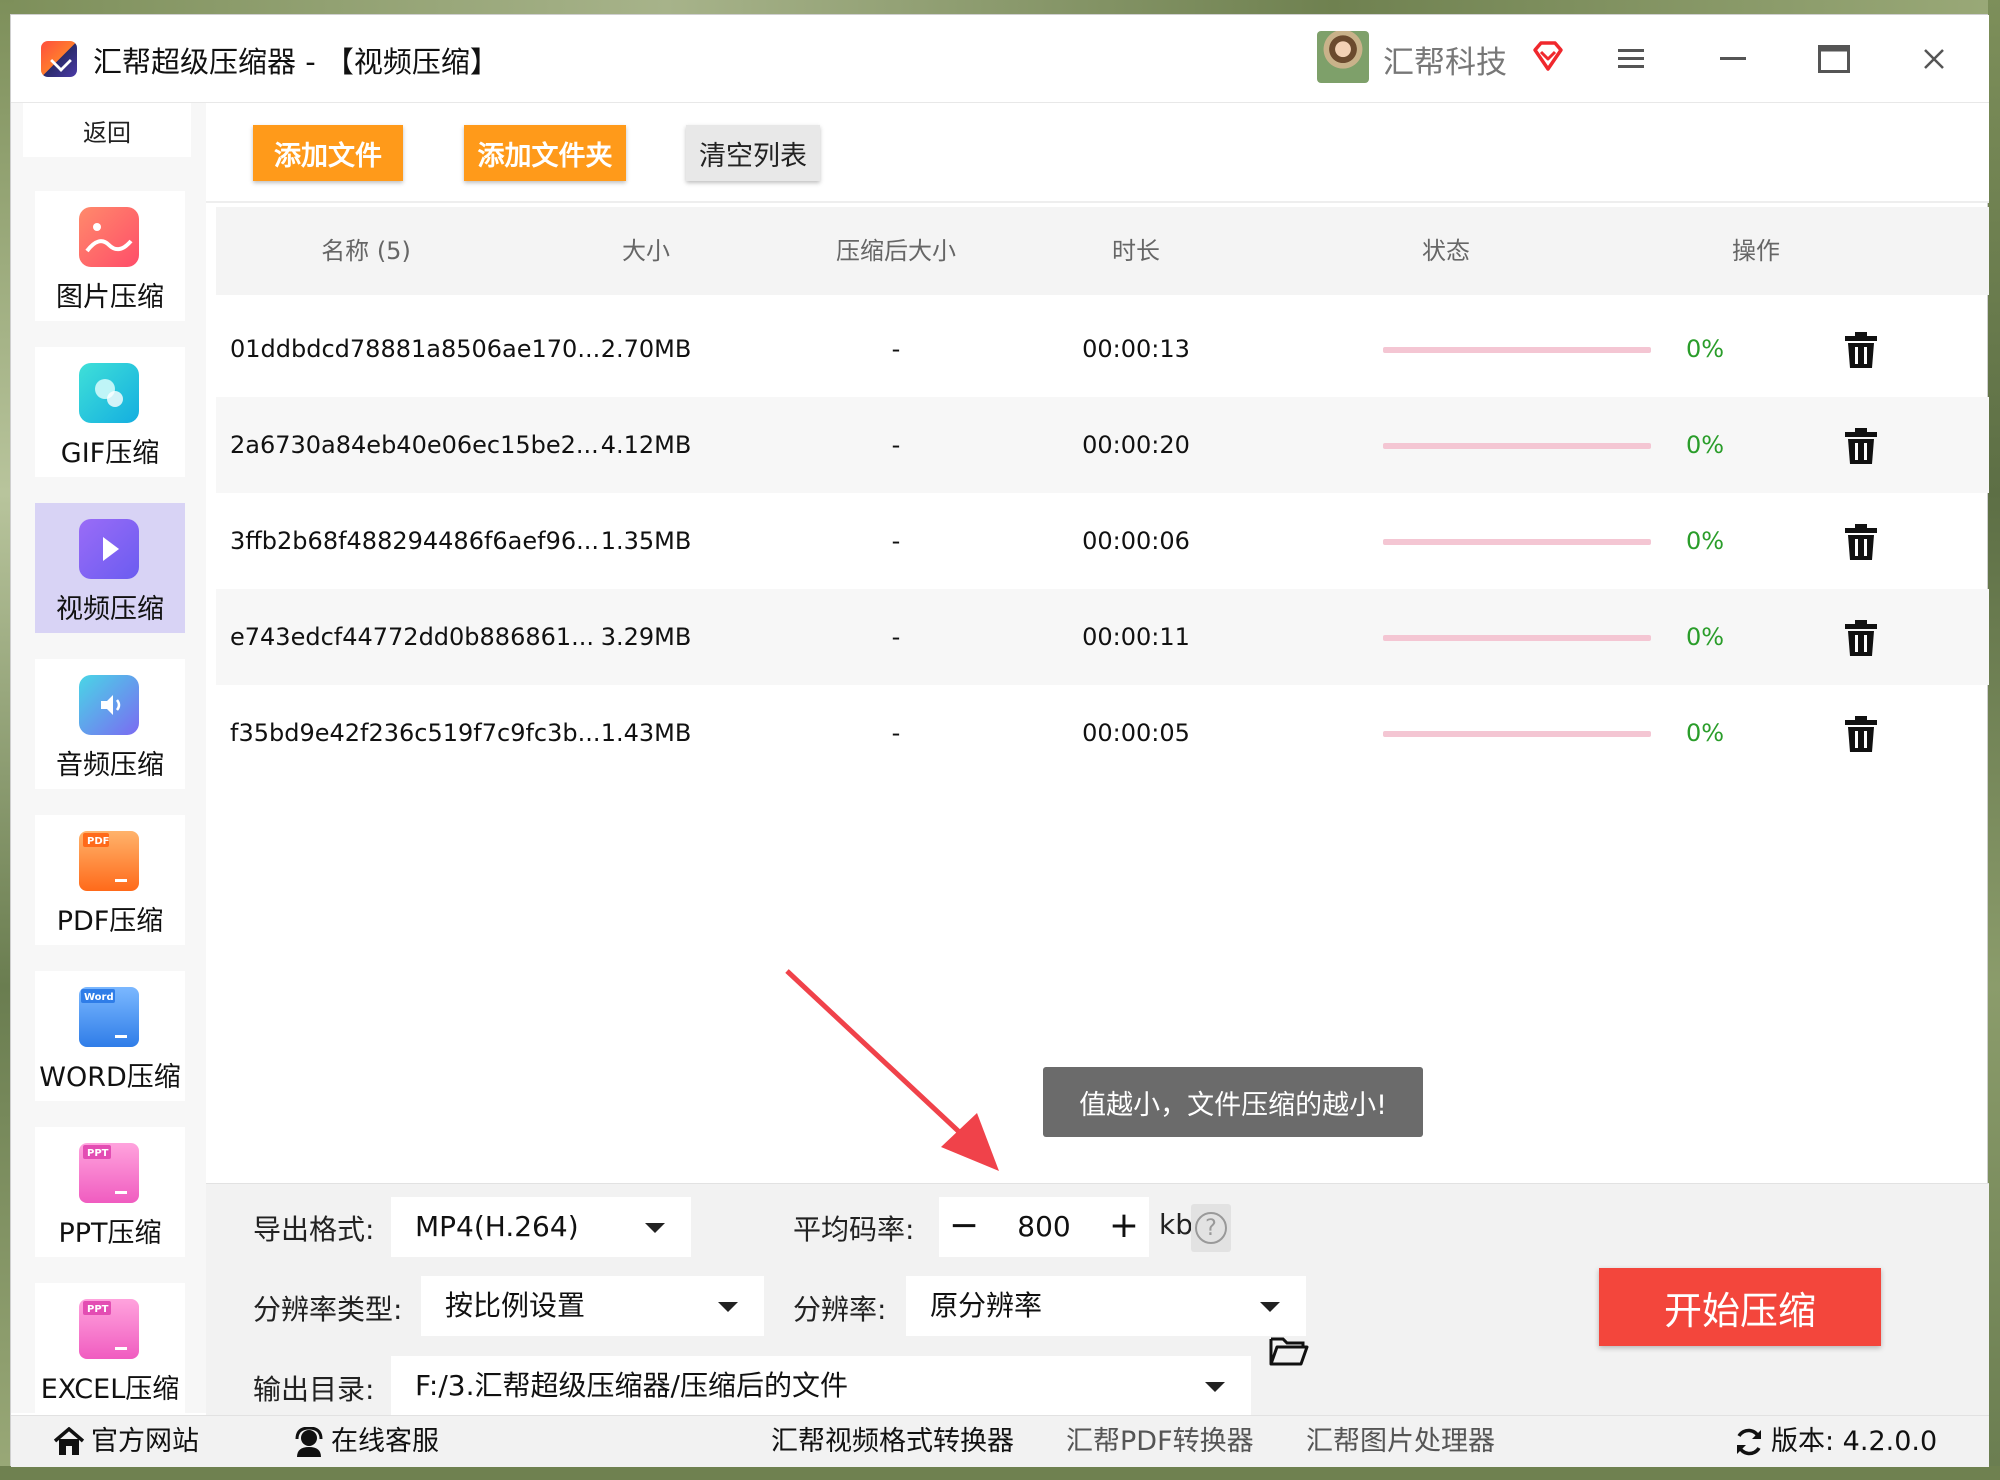  I want to click on version-info: 版本: 4.2.0.0, so click(1835, 1442).